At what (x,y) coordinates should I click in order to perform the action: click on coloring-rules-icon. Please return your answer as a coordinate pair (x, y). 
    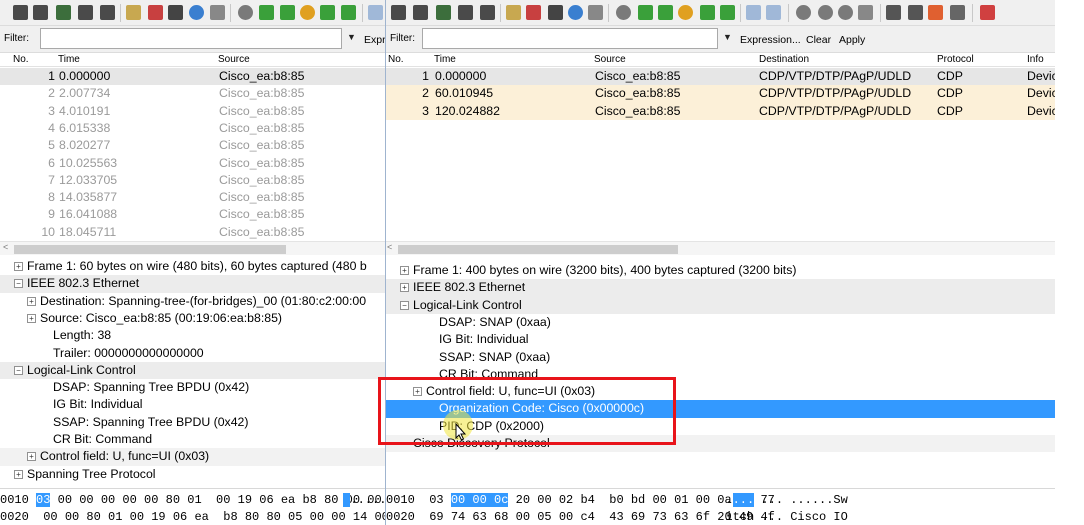
    Looking at the image, I should click on (935, 12).